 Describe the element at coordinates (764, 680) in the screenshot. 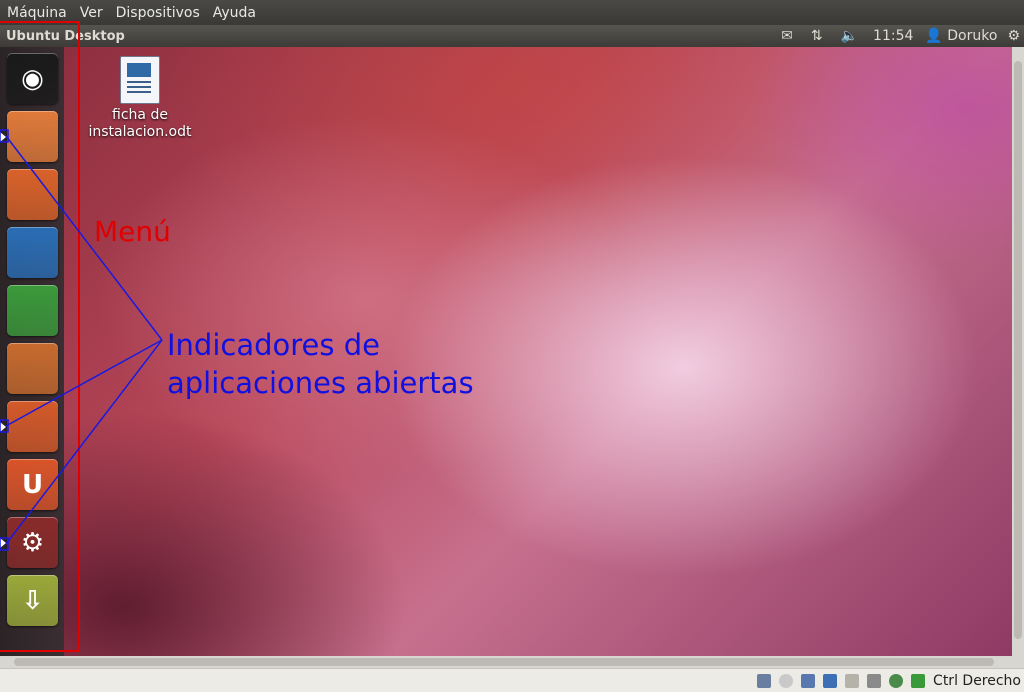

I see `hard-disk-icon` at that location.